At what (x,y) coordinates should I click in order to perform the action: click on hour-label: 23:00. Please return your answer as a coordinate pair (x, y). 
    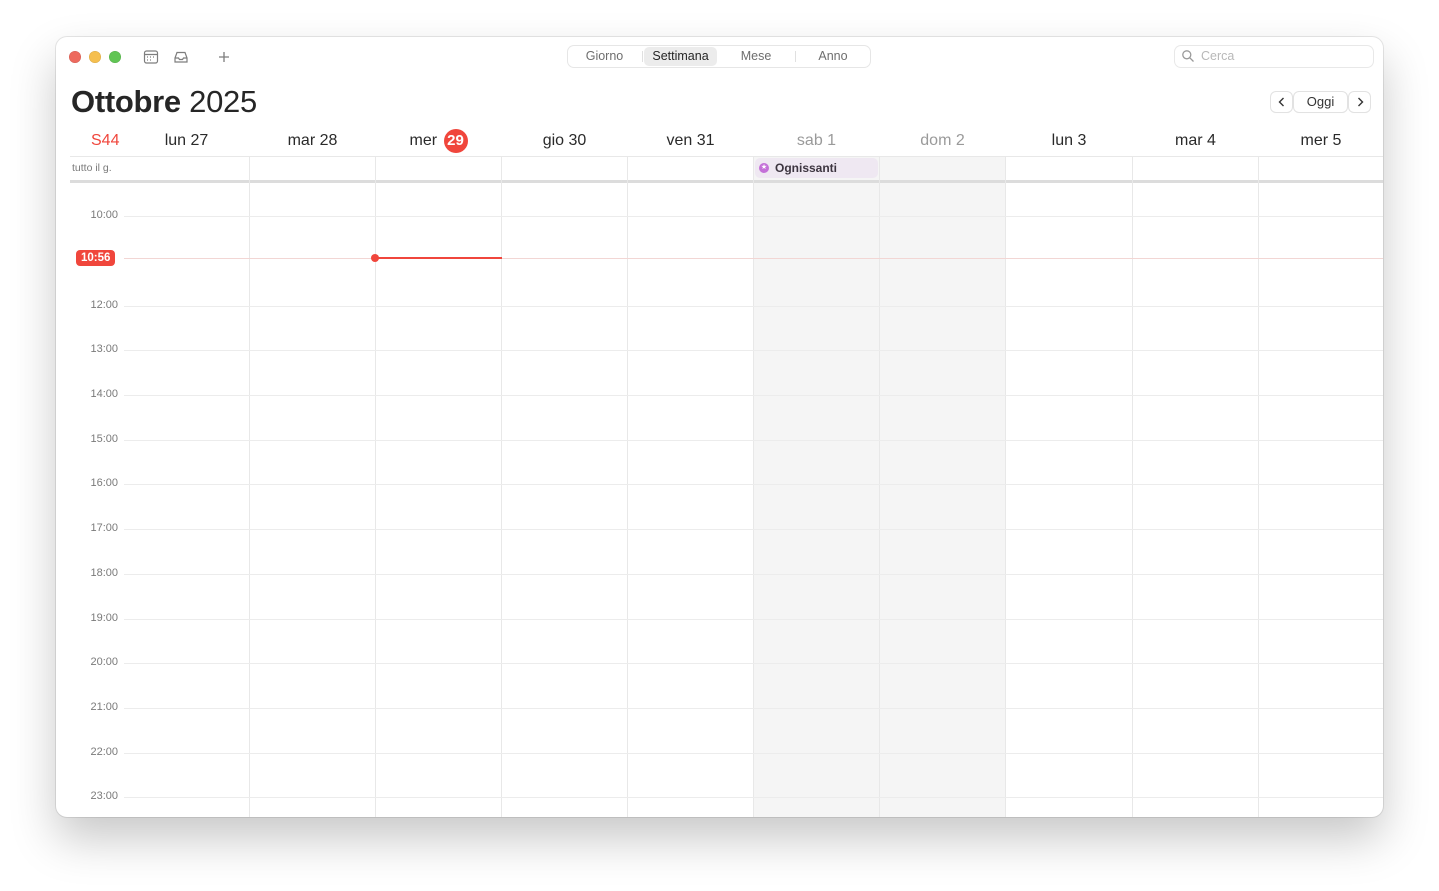
    Looking at the image, I should click on (104, 796).